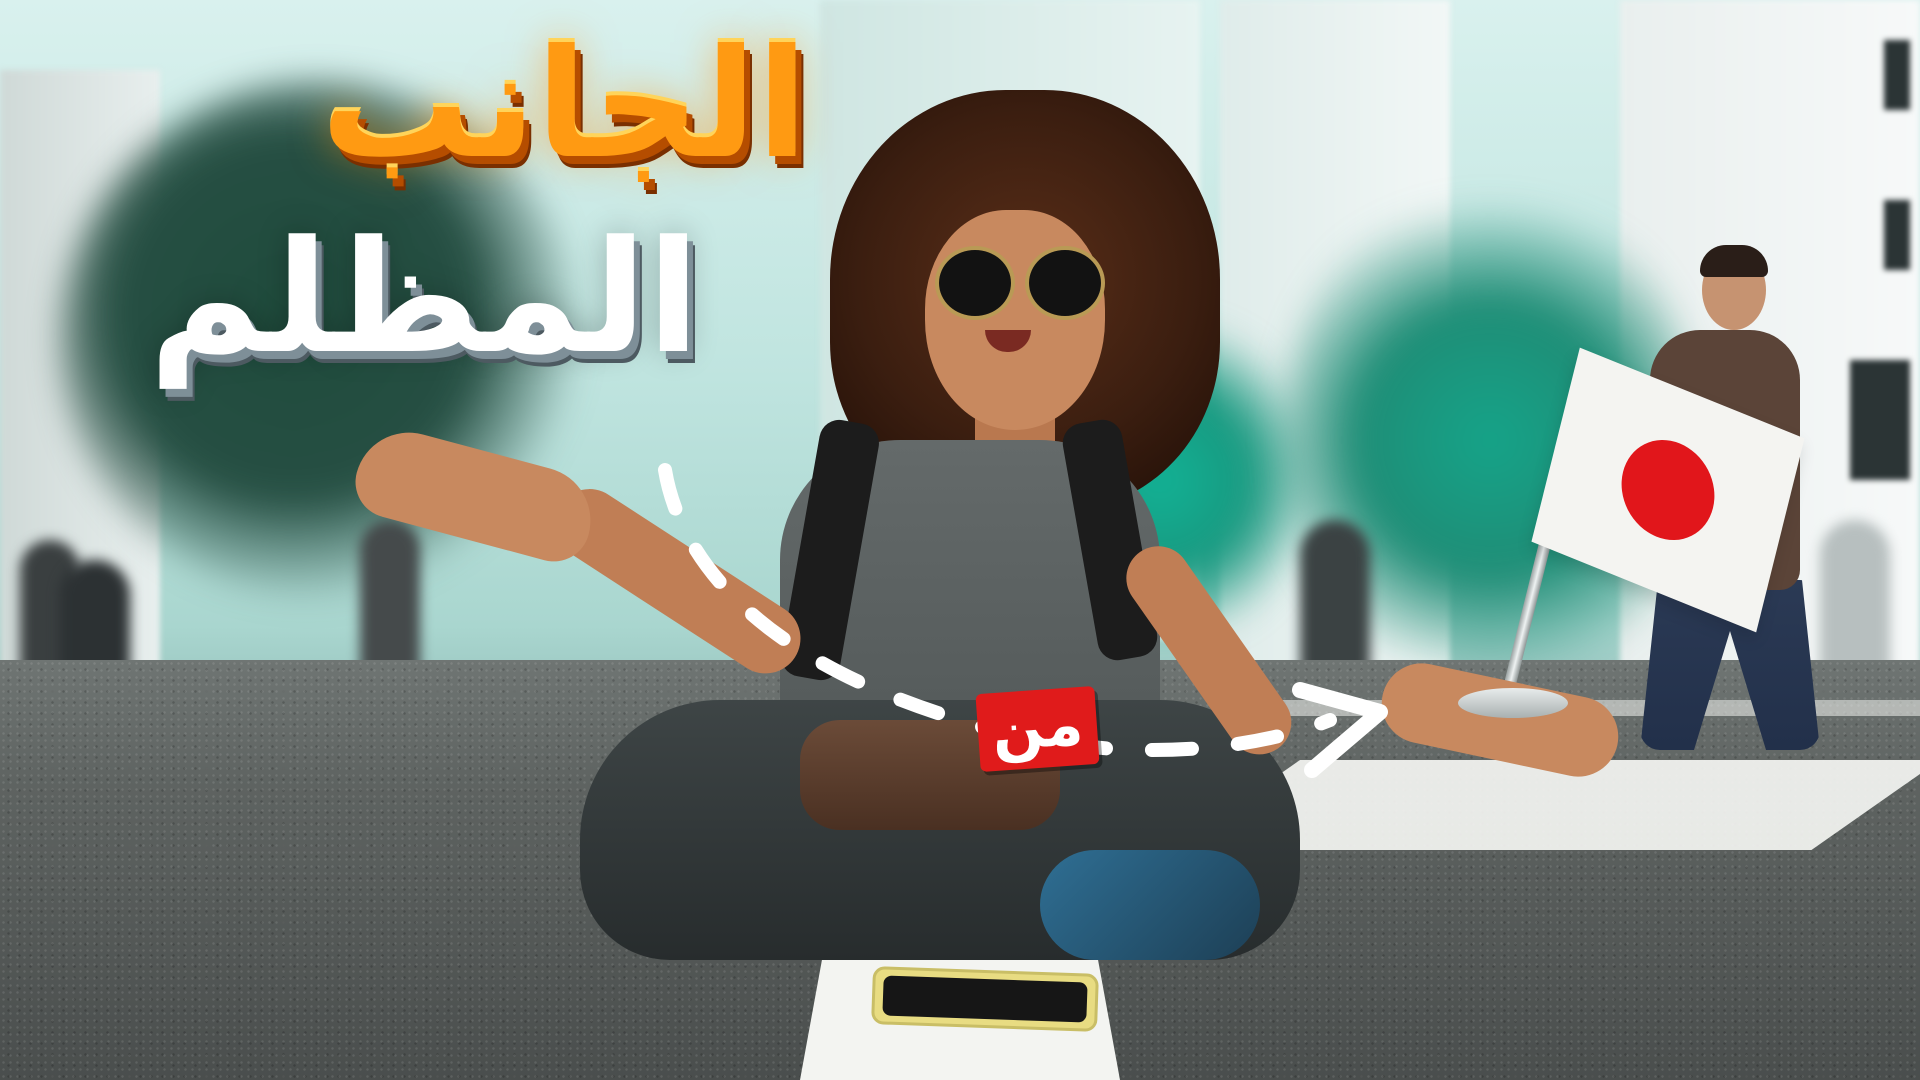  Describe the element at coordinates (1734, 261) in the screenshot. I see `walker-hair` at that location.